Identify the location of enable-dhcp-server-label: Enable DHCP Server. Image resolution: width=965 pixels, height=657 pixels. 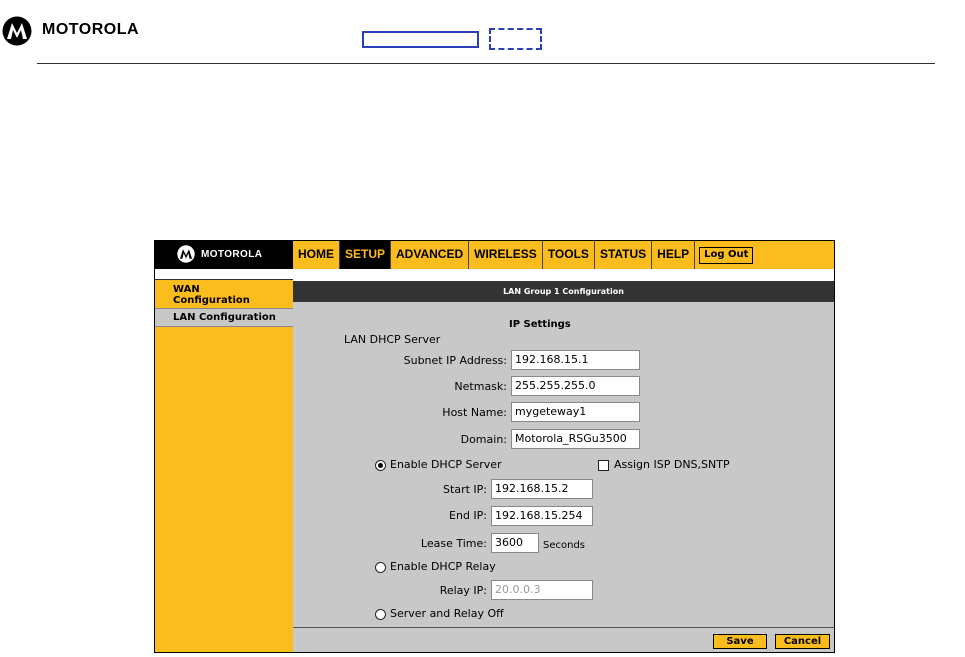
(446, 464).